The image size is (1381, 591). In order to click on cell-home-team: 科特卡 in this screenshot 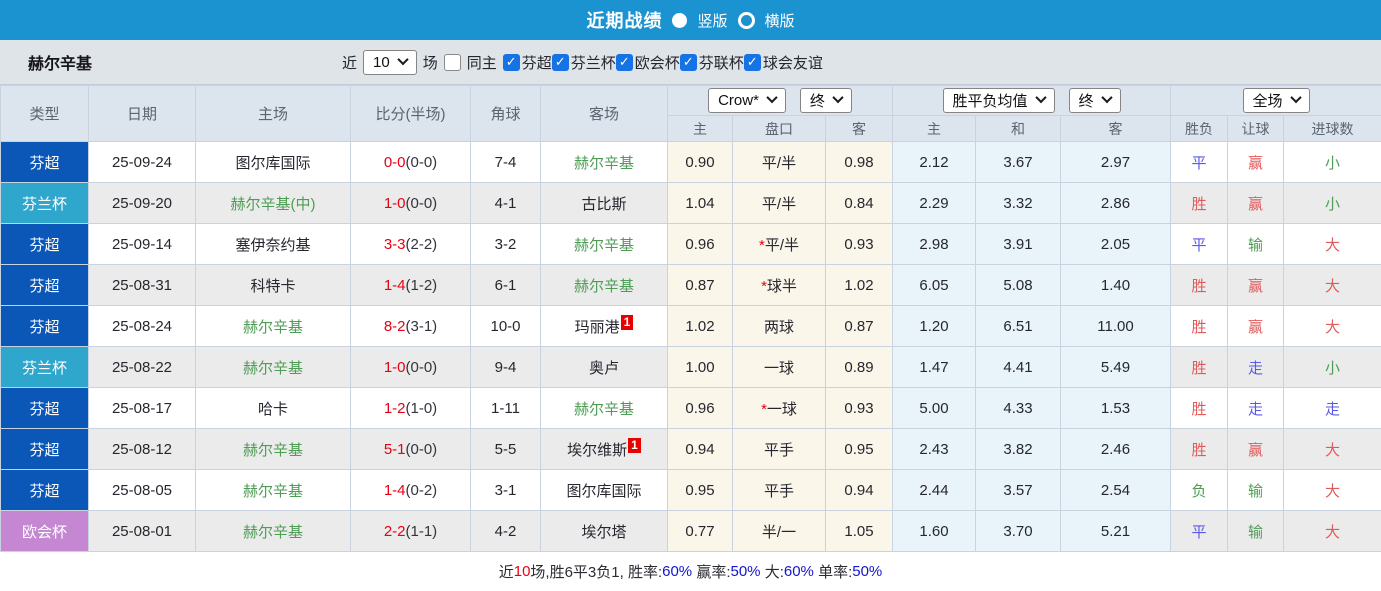, I will do `click(273, 285)`.